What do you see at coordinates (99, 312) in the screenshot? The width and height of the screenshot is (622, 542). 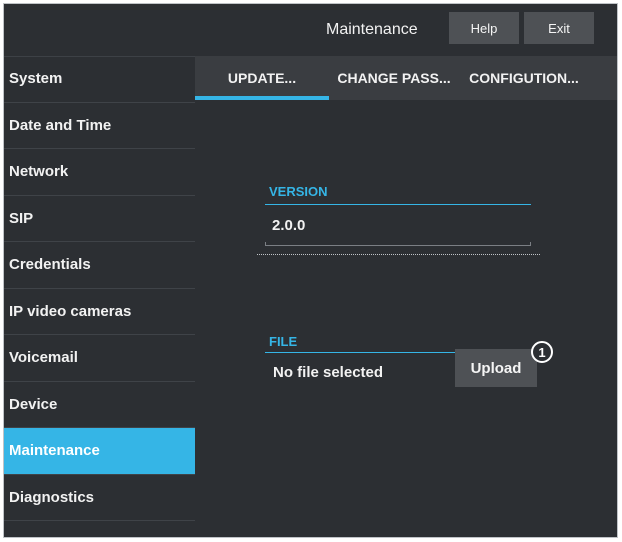 I see `sidebar-item-ip-video-cameras: IP video cameras` at bounding box center [99, 312].